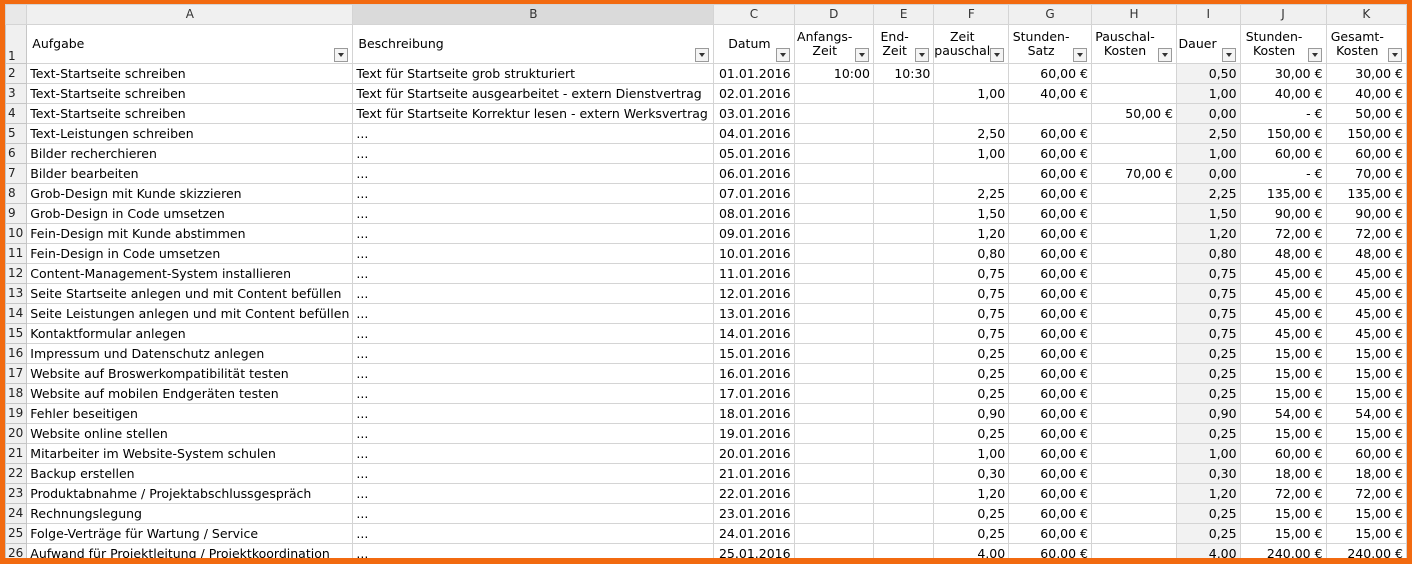 This screenshot has height=564, width=1412. What do you see at coordinates (1366, 413) in the screenshot?
I see `cell-gesamtkosten: 54,00 €` at bounding box center [1366, 413].